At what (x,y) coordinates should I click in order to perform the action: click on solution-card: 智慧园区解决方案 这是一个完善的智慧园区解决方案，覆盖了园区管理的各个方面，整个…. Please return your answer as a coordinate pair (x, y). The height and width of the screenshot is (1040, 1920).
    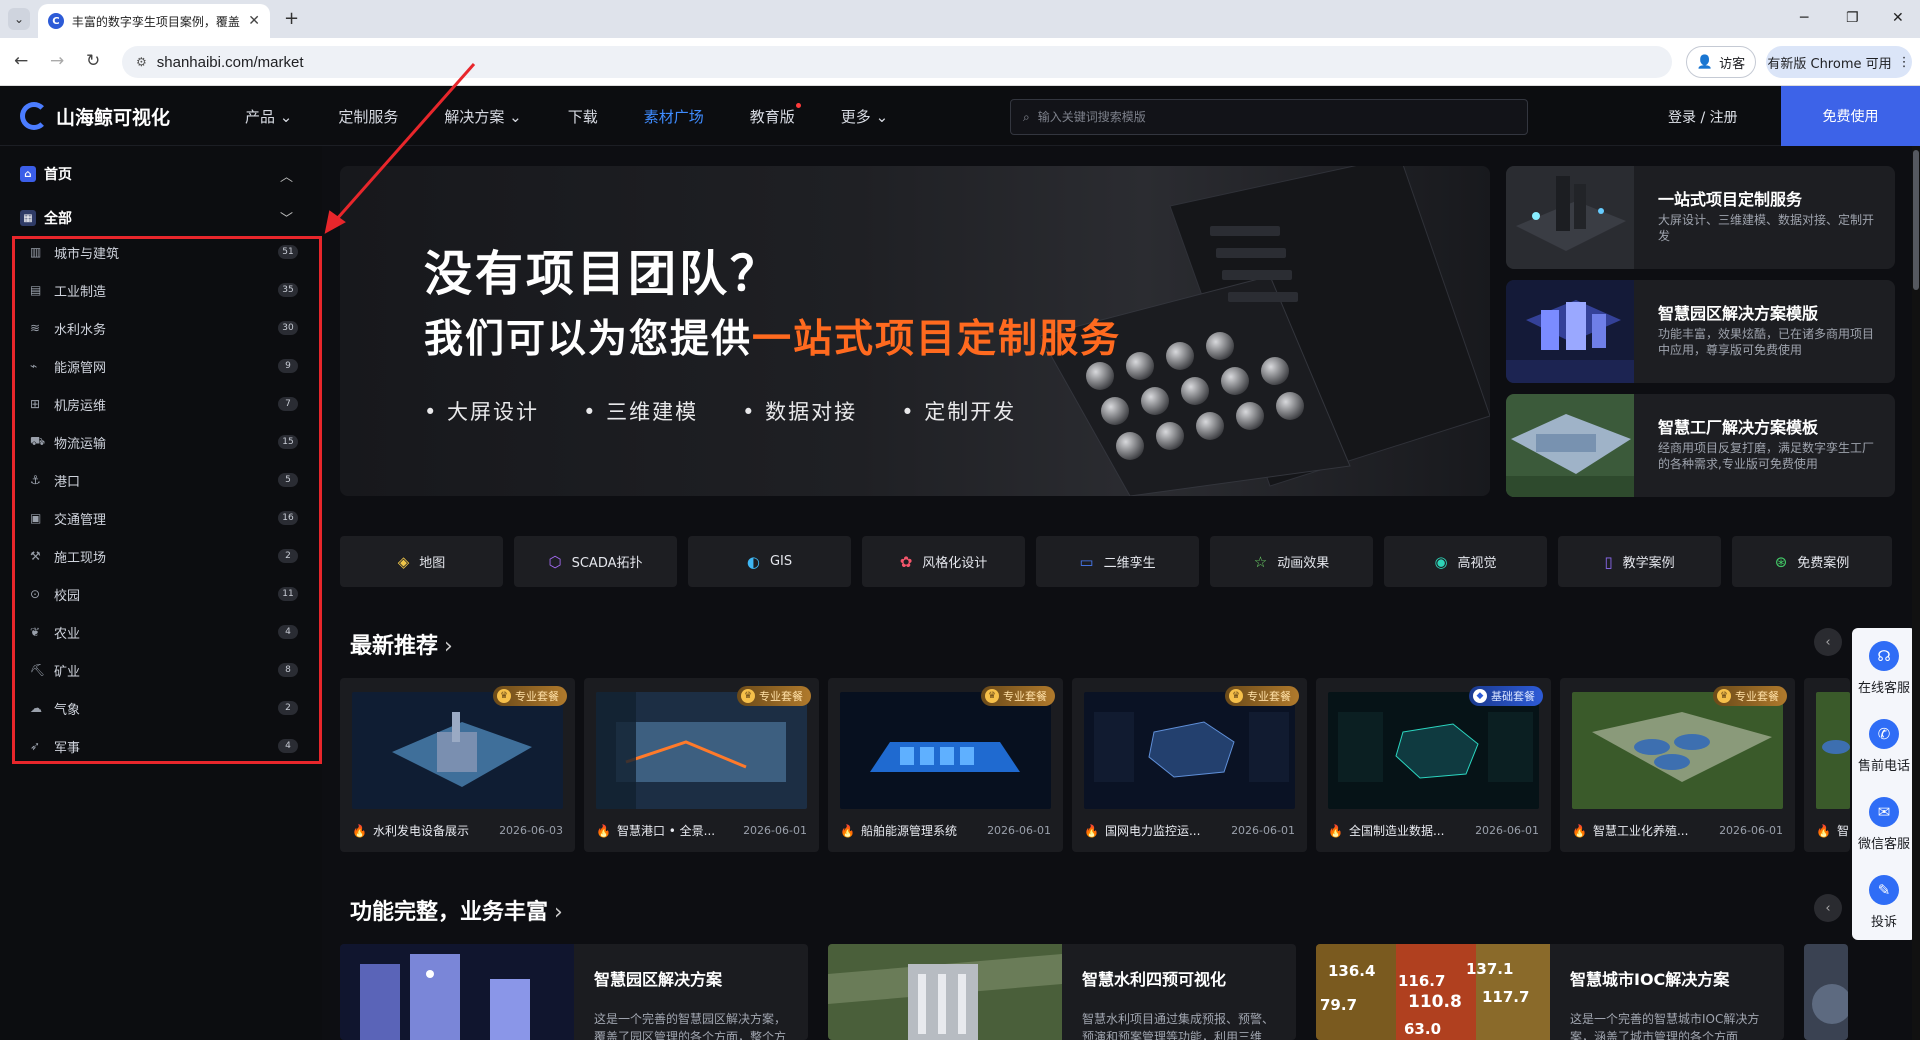
    Looking at the image, I should click on (574, 992).